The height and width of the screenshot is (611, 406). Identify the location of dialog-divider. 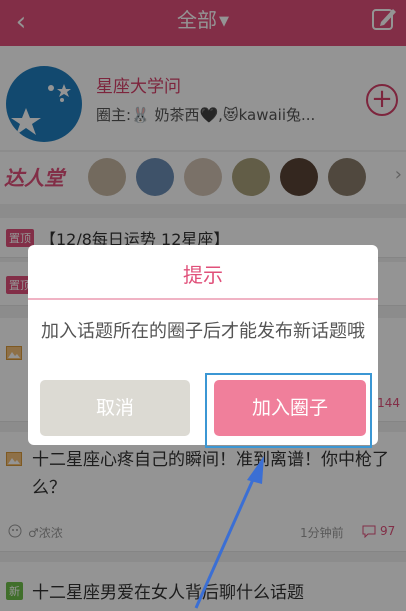
(203, 299).